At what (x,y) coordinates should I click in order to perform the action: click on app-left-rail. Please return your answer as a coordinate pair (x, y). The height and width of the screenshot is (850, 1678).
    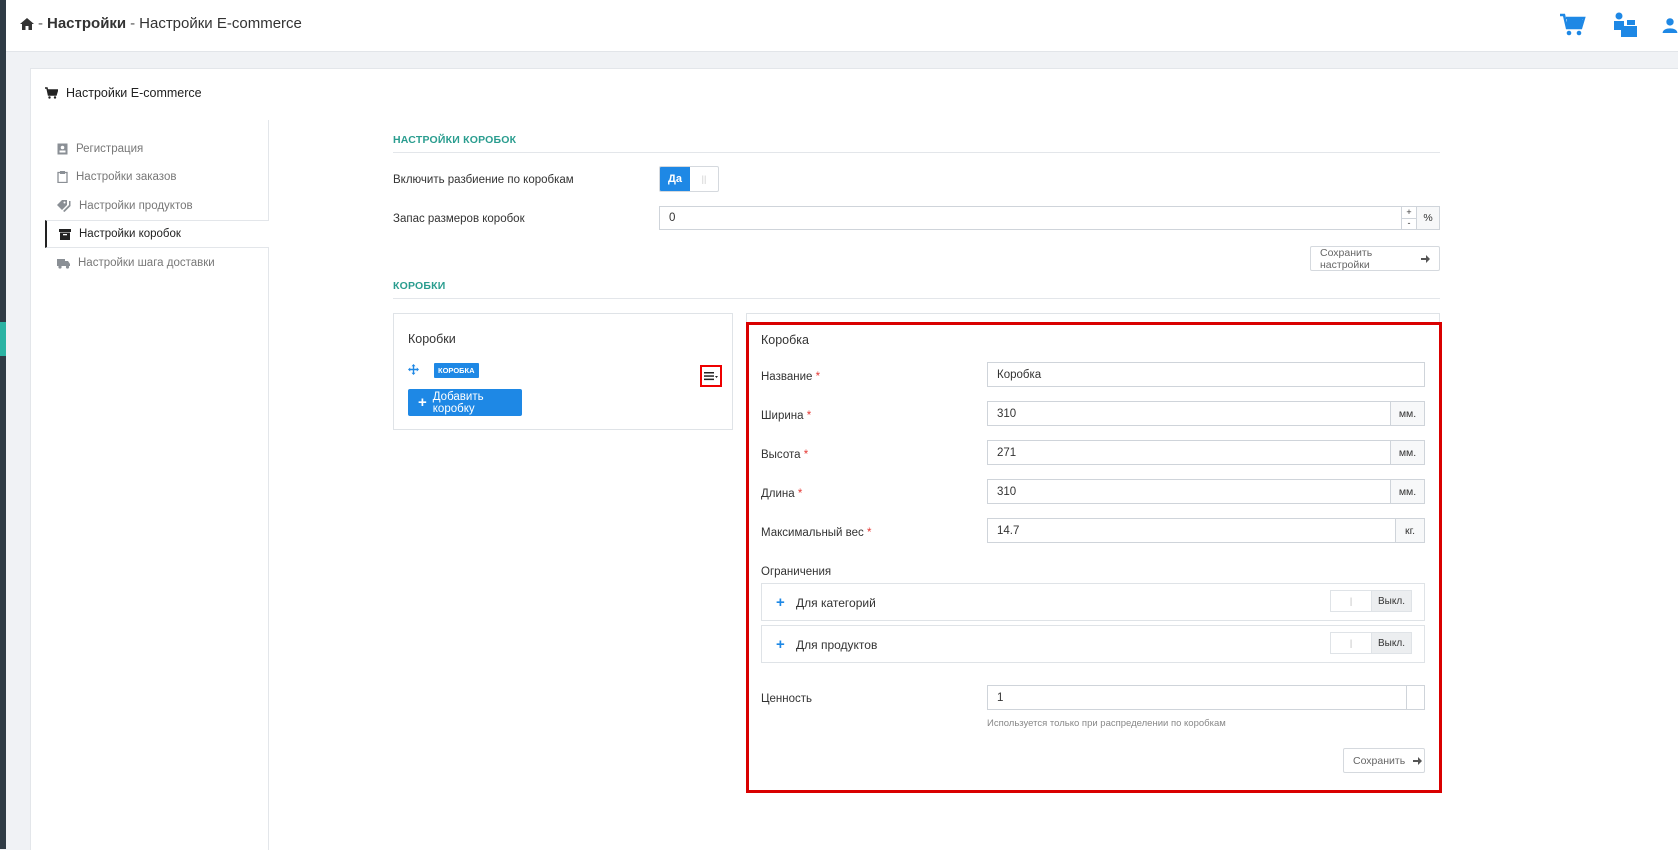
    Looking at the image, I should click on (3, 424).